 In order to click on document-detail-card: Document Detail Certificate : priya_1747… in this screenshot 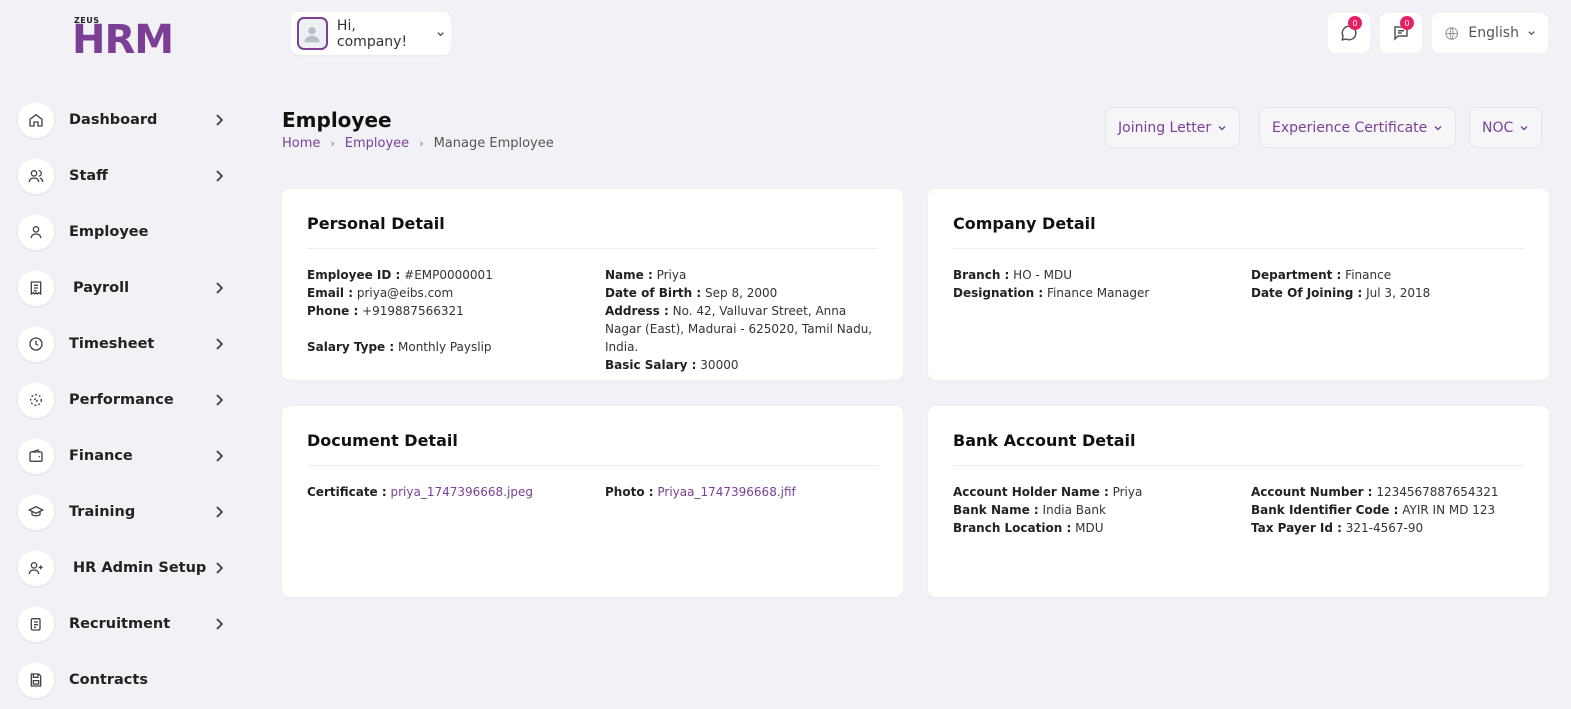, I will do `click(592, 501)`.